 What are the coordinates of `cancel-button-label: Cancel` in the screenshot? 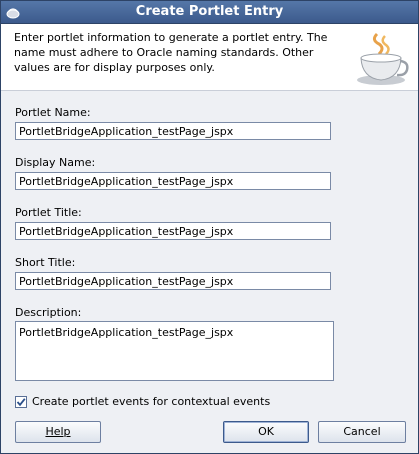 It's located at (362, 431).